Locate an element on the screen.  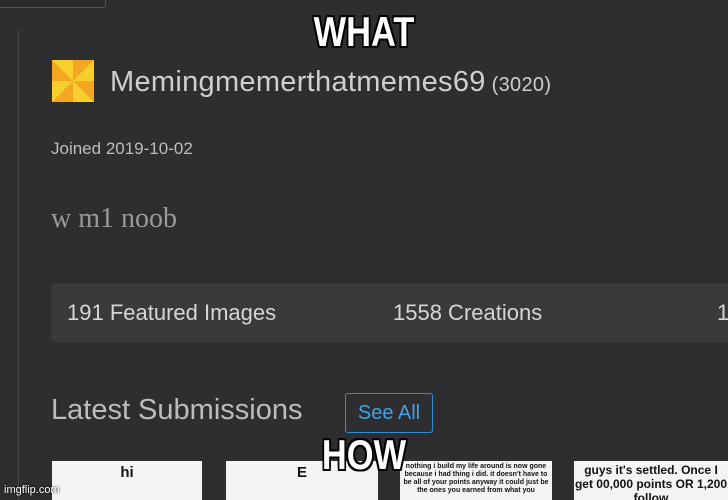
joined-date: Joined 2019-10-02 is located at coordinates (122, 148).